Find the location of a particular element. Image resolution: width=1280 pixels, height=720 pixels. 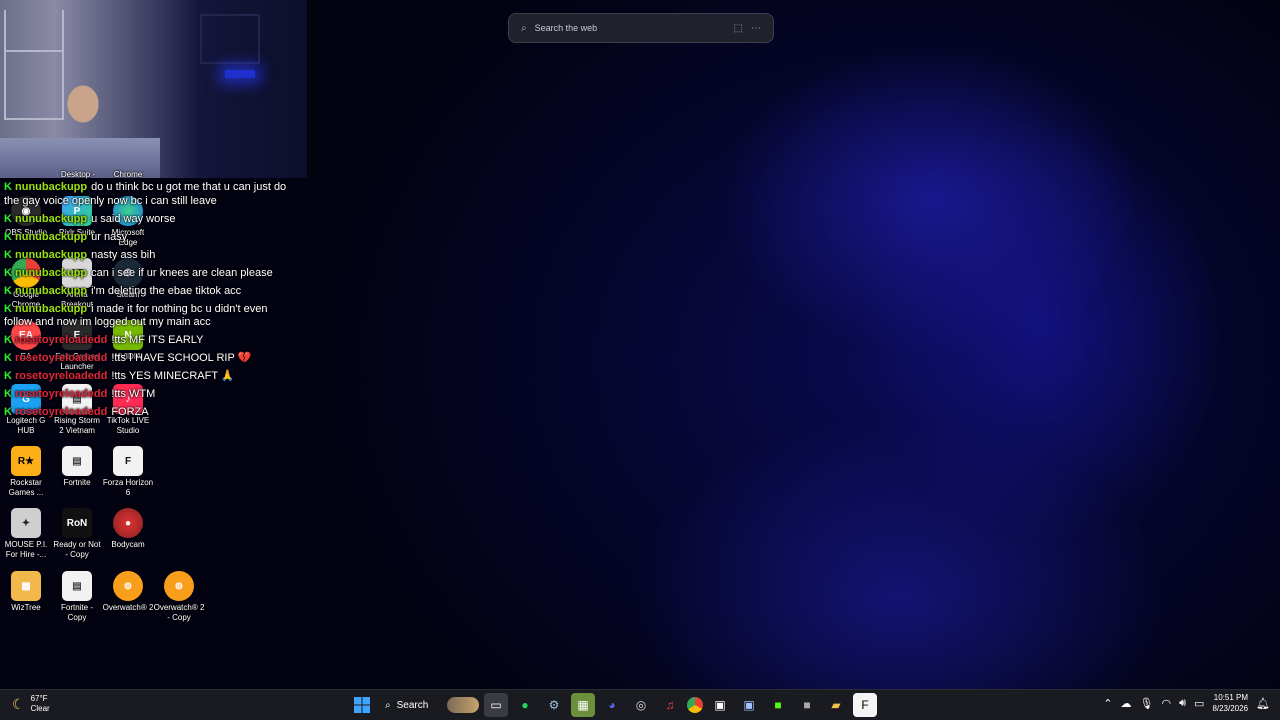

clock: 10:51 PM 8/23/2026 is located at coordinates (1230, 703).